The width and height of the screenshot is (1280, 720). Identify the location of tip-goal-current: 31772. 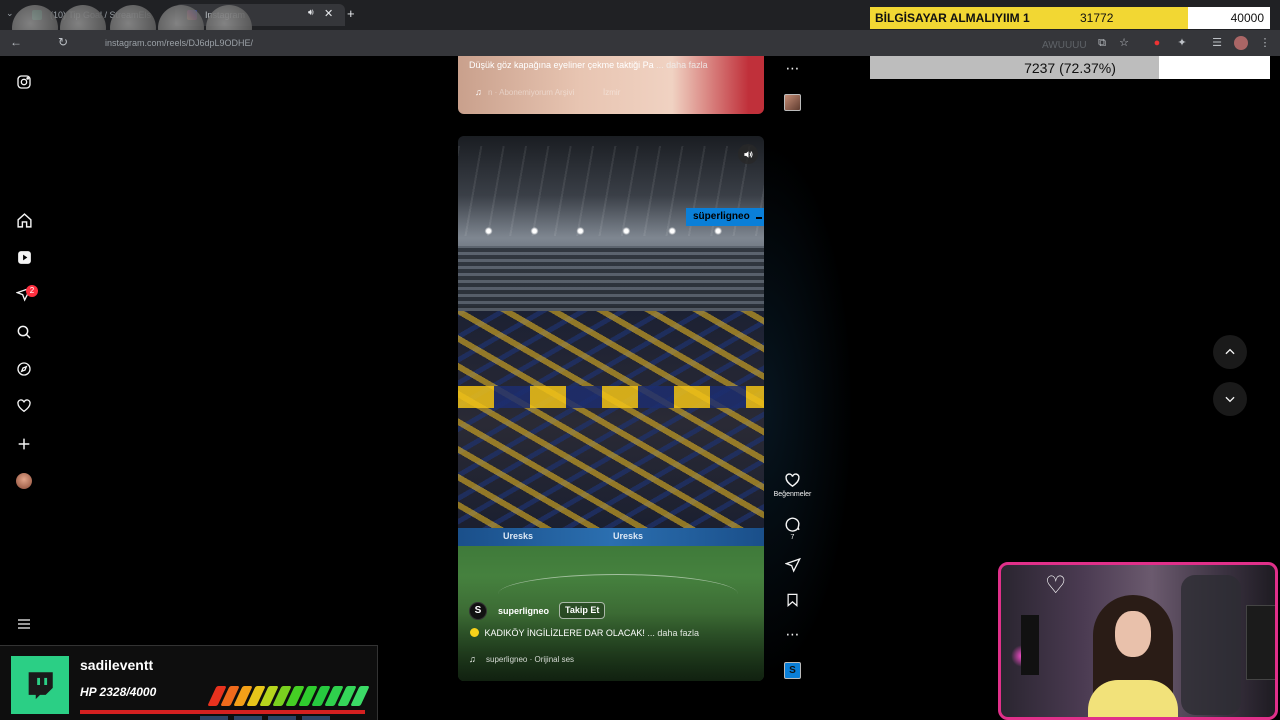
(1097, 18).